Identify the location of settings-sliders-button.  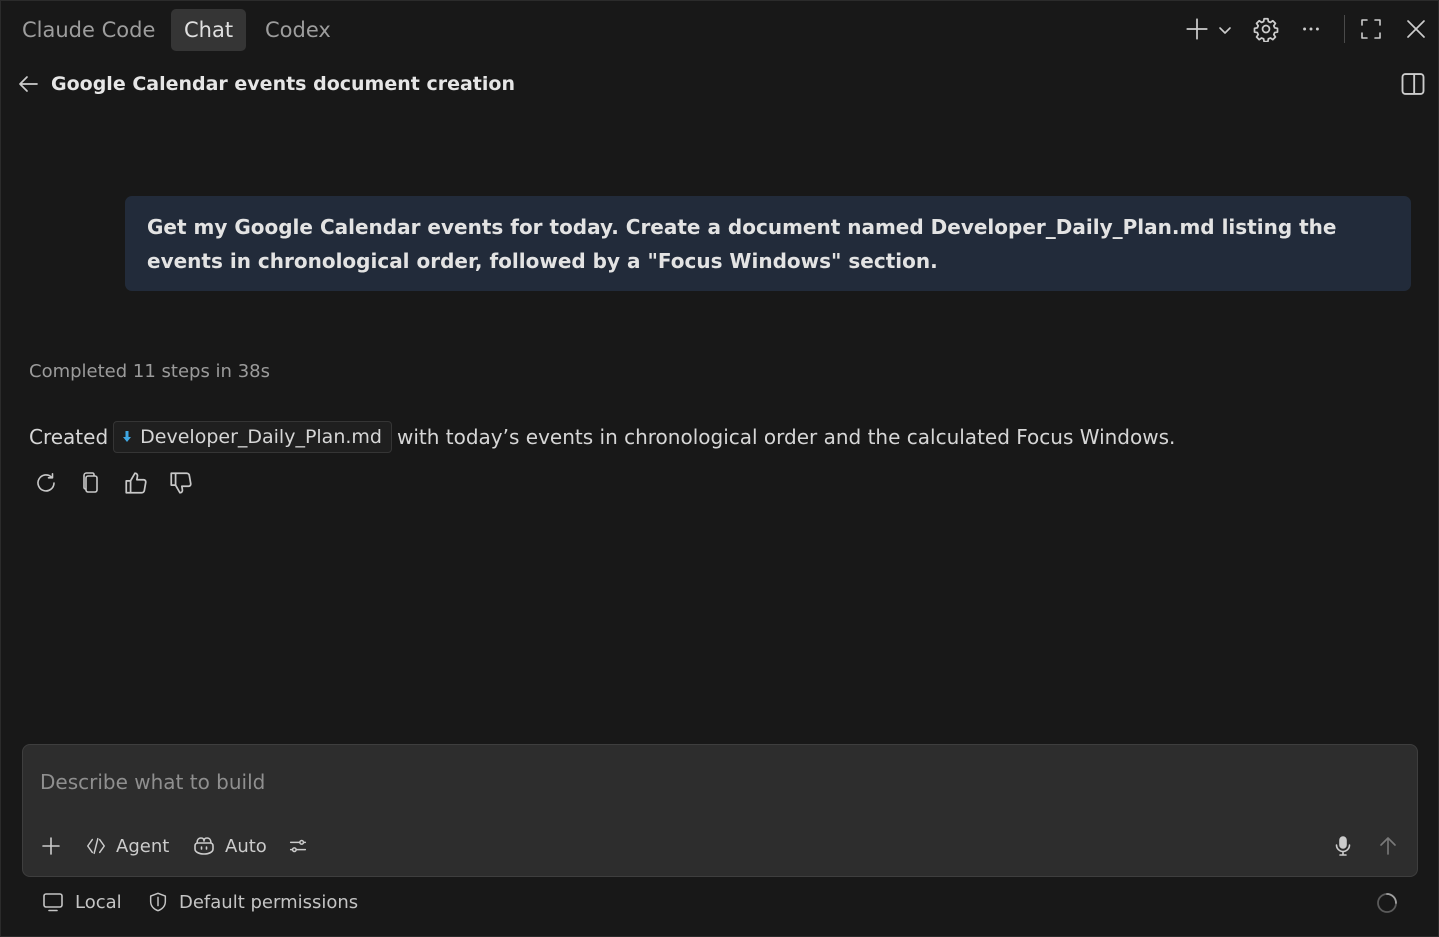
(298, 846).